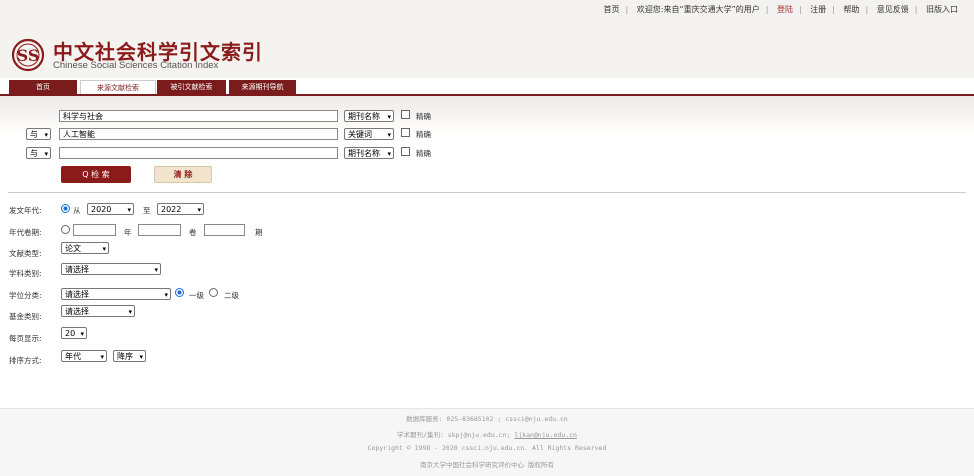 Image resolution: width=974 pixels, height=476 pixels. I want to click on help-link: 帮助, so click(852, 9).